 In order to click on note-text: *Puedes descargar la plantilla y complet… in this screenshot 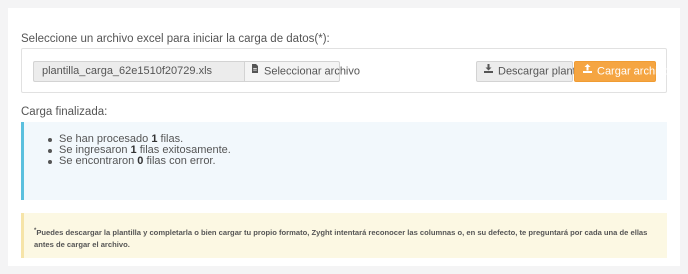, I will do `click(341, 238)`.